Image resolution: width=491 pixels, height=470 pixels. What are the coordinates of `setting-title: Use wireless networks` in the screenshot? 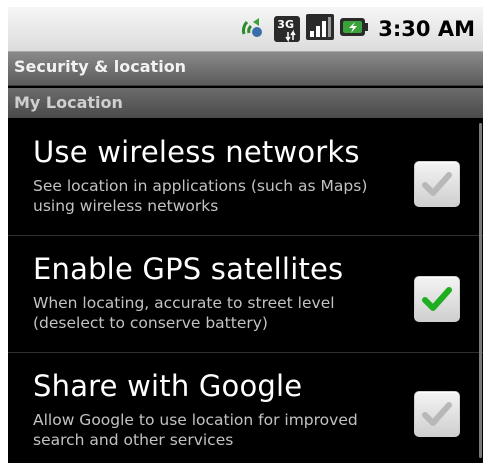 It's located at (196, 152).